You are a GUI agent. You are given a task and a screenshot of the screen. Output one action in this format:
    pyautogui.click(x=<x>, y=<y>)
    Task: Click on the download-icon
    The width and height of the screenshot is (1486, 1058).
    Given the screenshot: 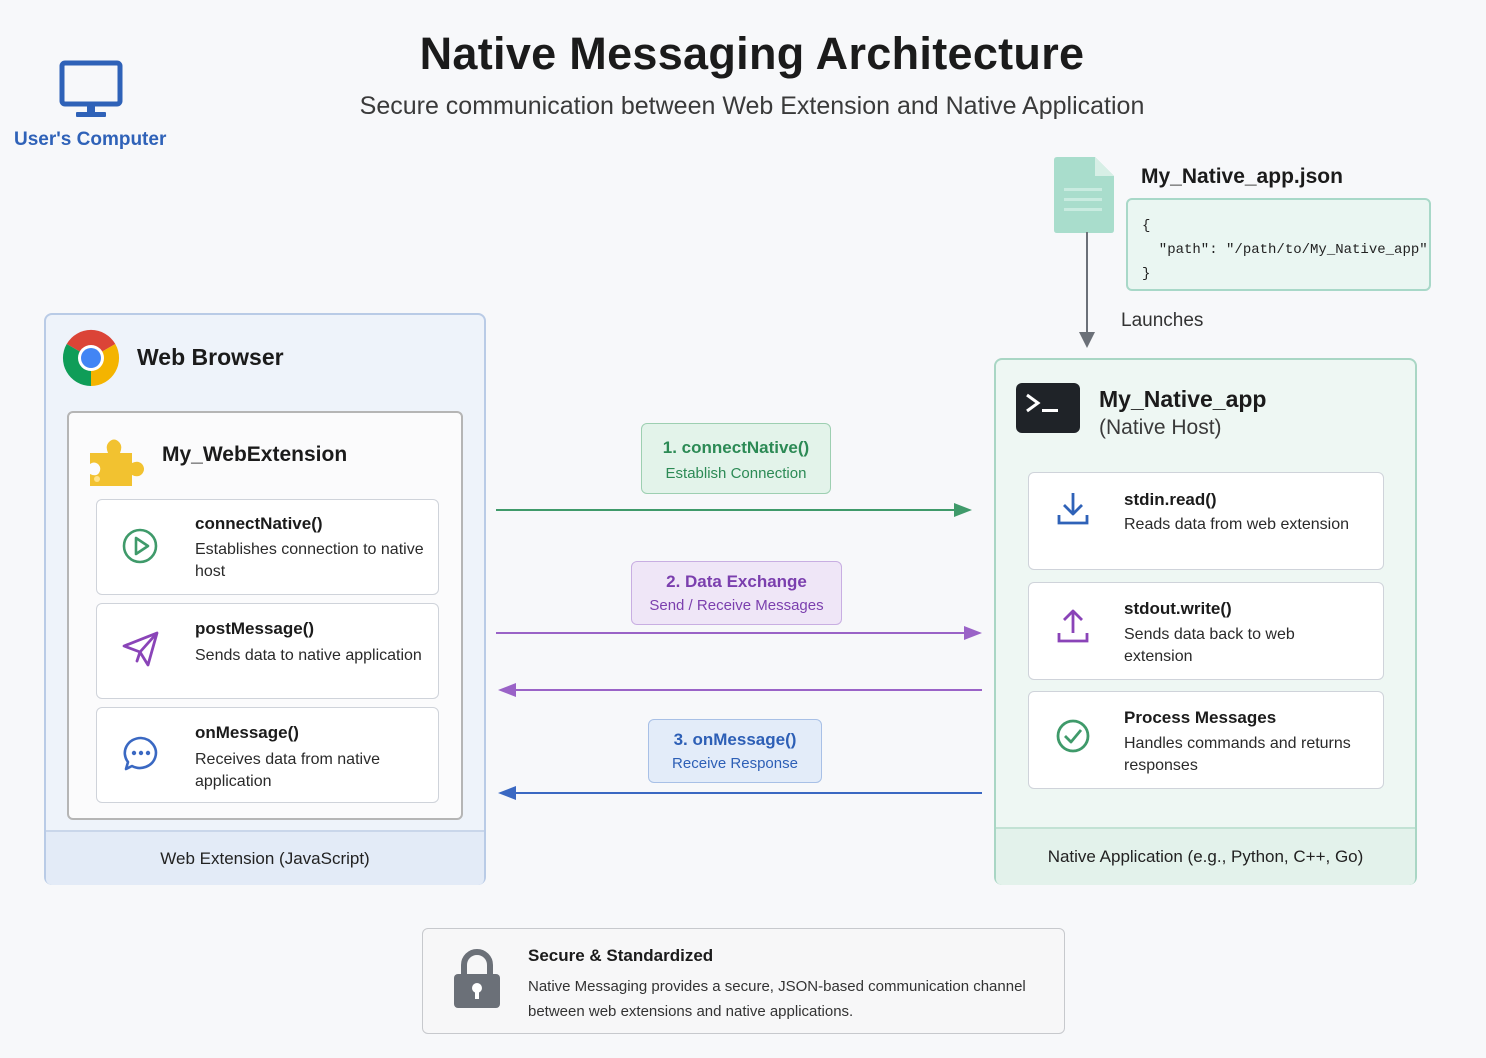 What is the action you would take?
    pyautogui.click(x=1073, y=509)
    